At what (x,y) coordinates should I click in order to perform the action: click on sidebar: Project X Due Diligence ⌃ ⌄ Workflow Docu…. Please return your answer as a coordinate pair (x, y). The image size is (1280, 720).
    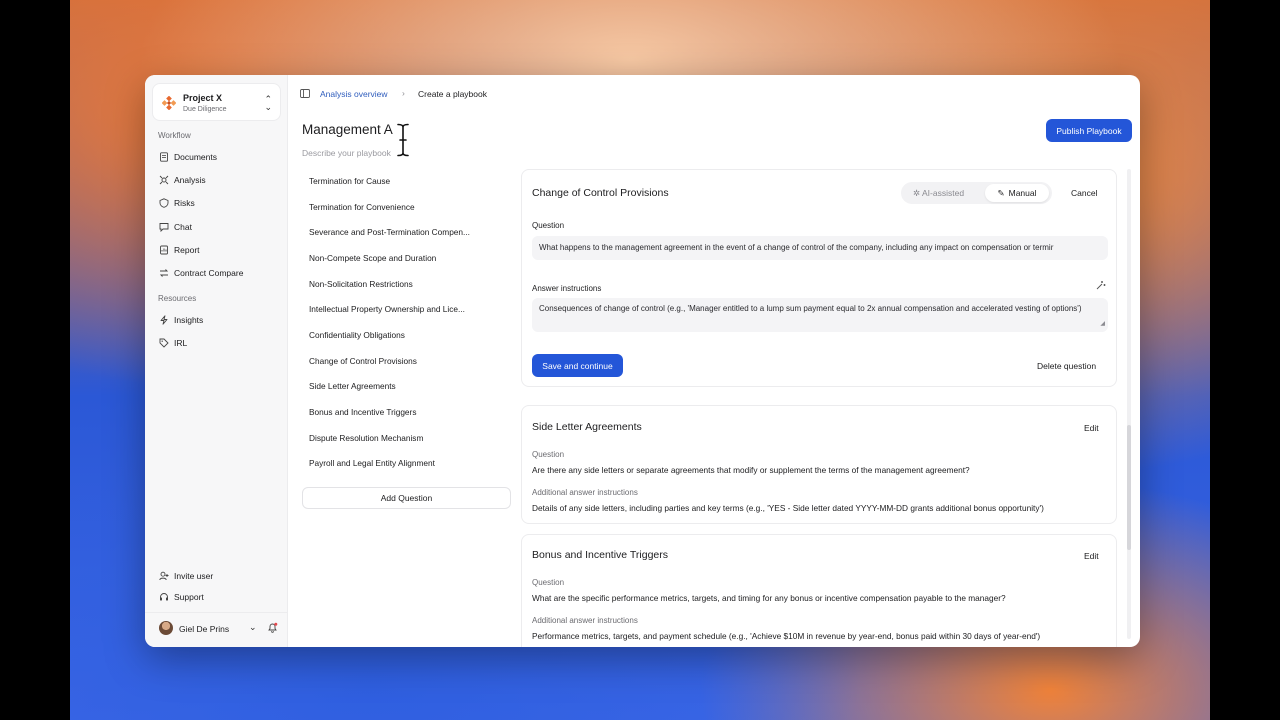
    Looking at the image, I should click on (216, 361).